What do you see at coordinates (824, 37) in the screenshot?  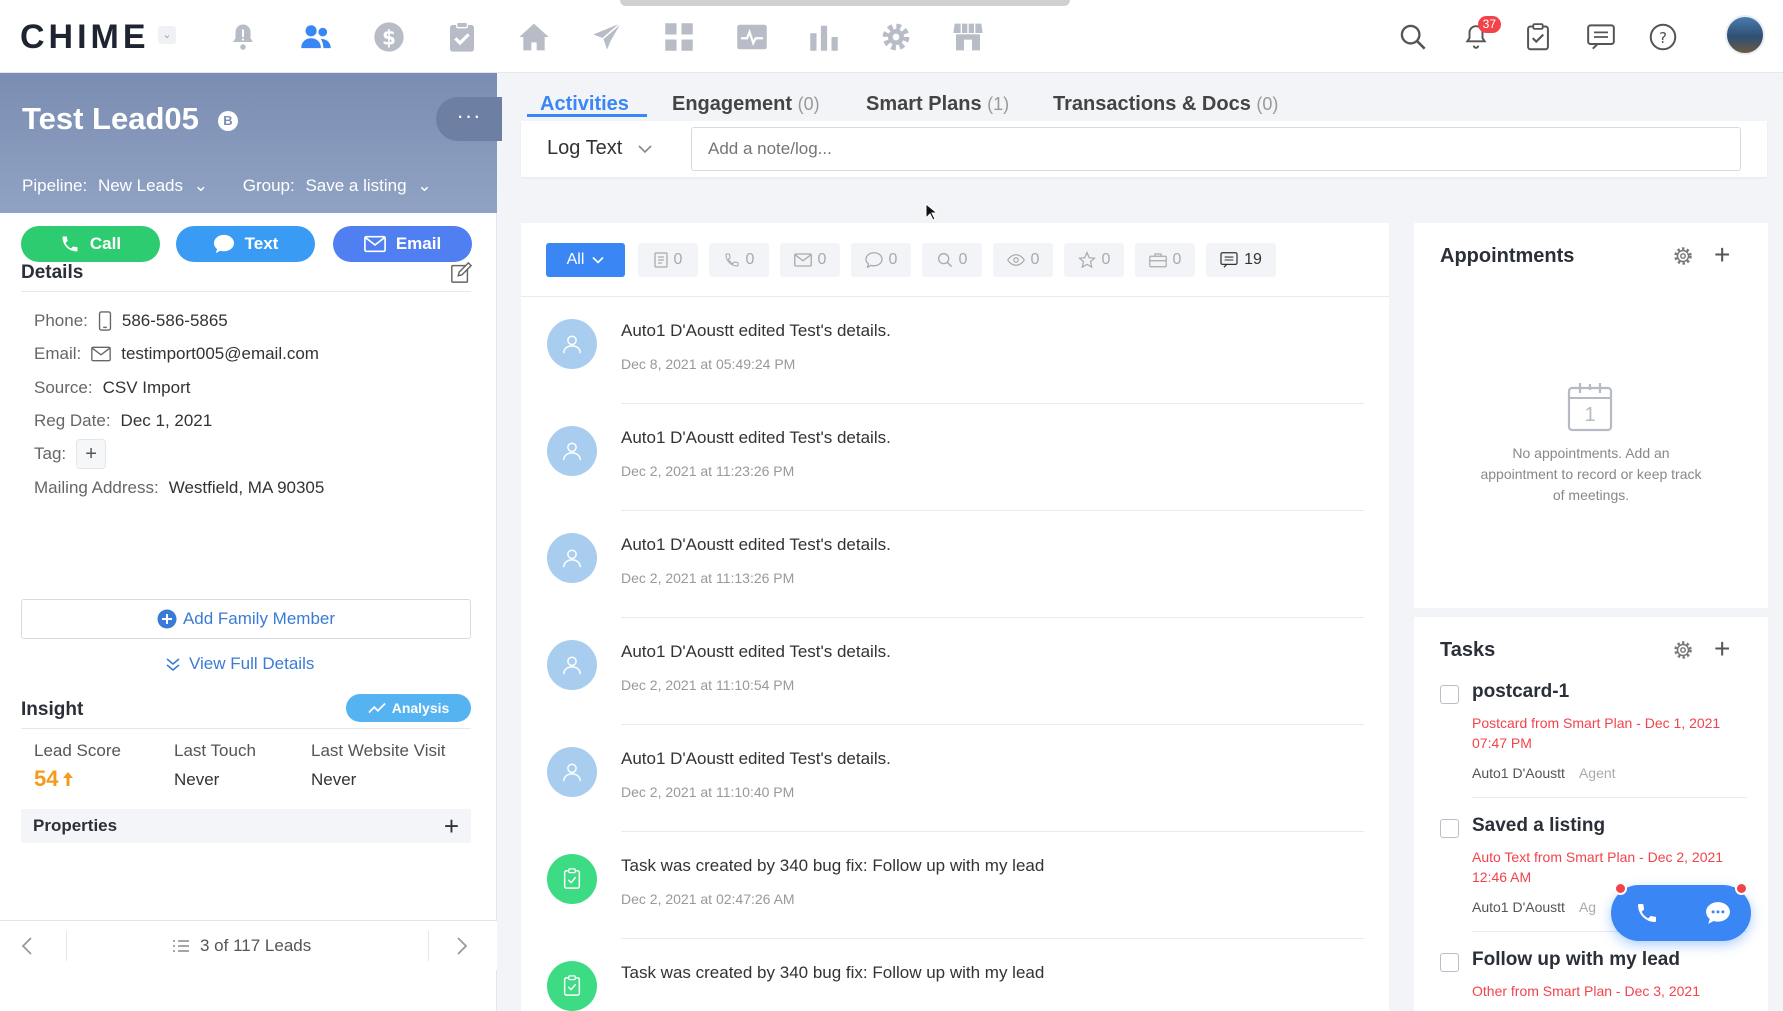 I see `bar-chart-icon` at bounding box center [824, 37].